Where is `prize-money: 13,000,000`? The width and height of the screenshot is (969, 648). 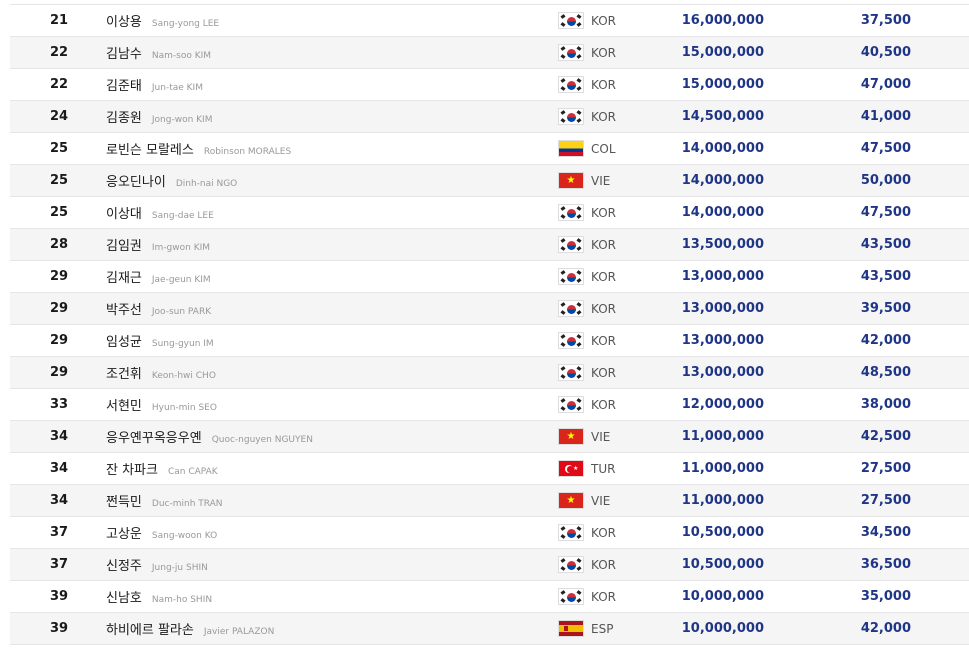 prize-money: 13,000,000 is located at coordinates (722, 372).